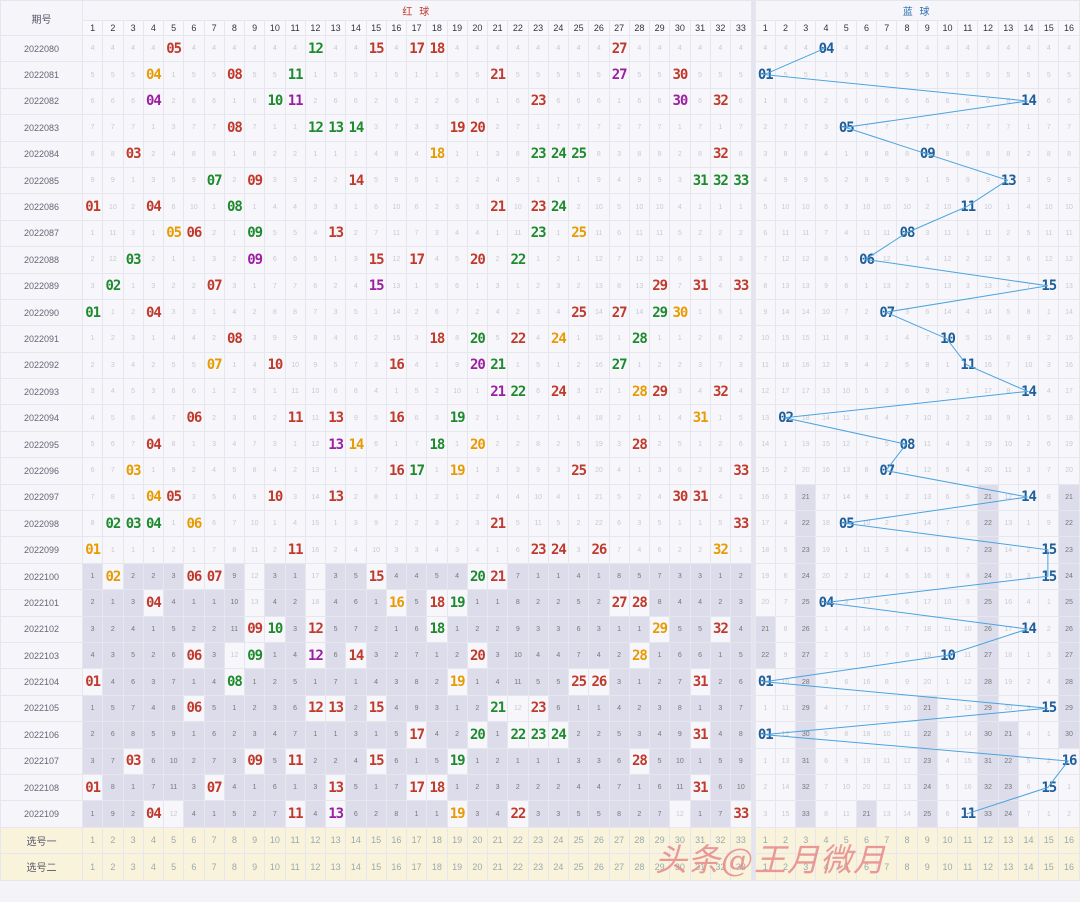  I want to click on red-column-number: 10, so click(275, 28).